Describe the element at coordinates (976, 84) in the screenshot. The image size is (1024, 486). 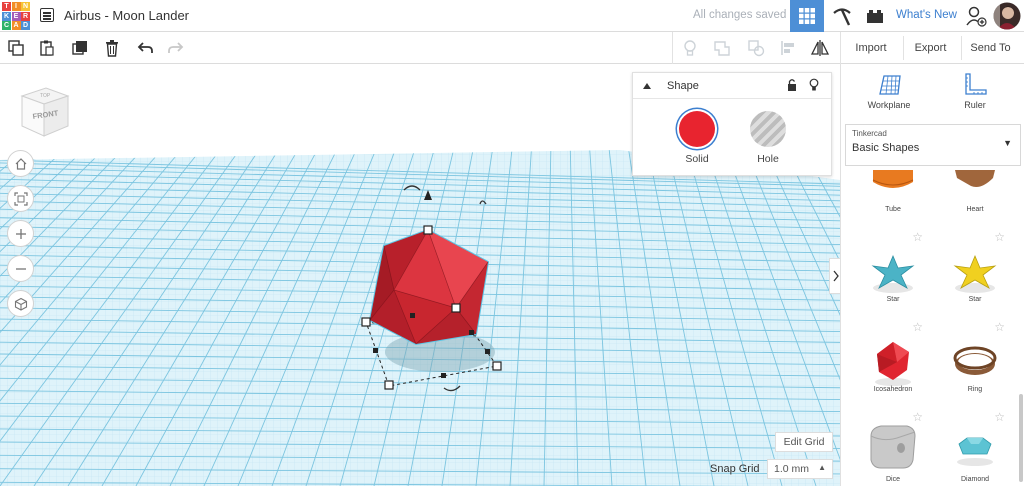
I see `ruler-icon` at that location.